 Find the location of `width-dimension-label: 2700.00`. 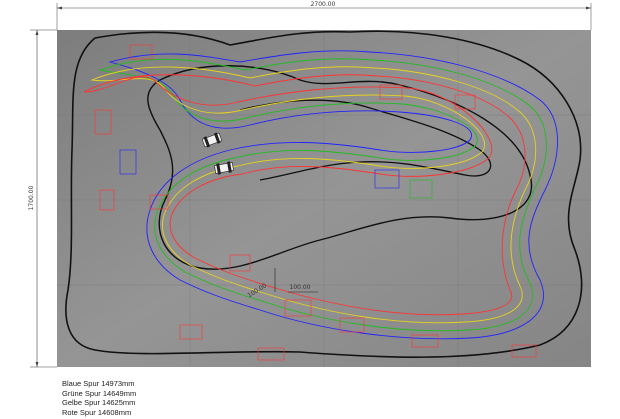

width-dimension-label: 2700.00 is located at coordinates (323, 4).